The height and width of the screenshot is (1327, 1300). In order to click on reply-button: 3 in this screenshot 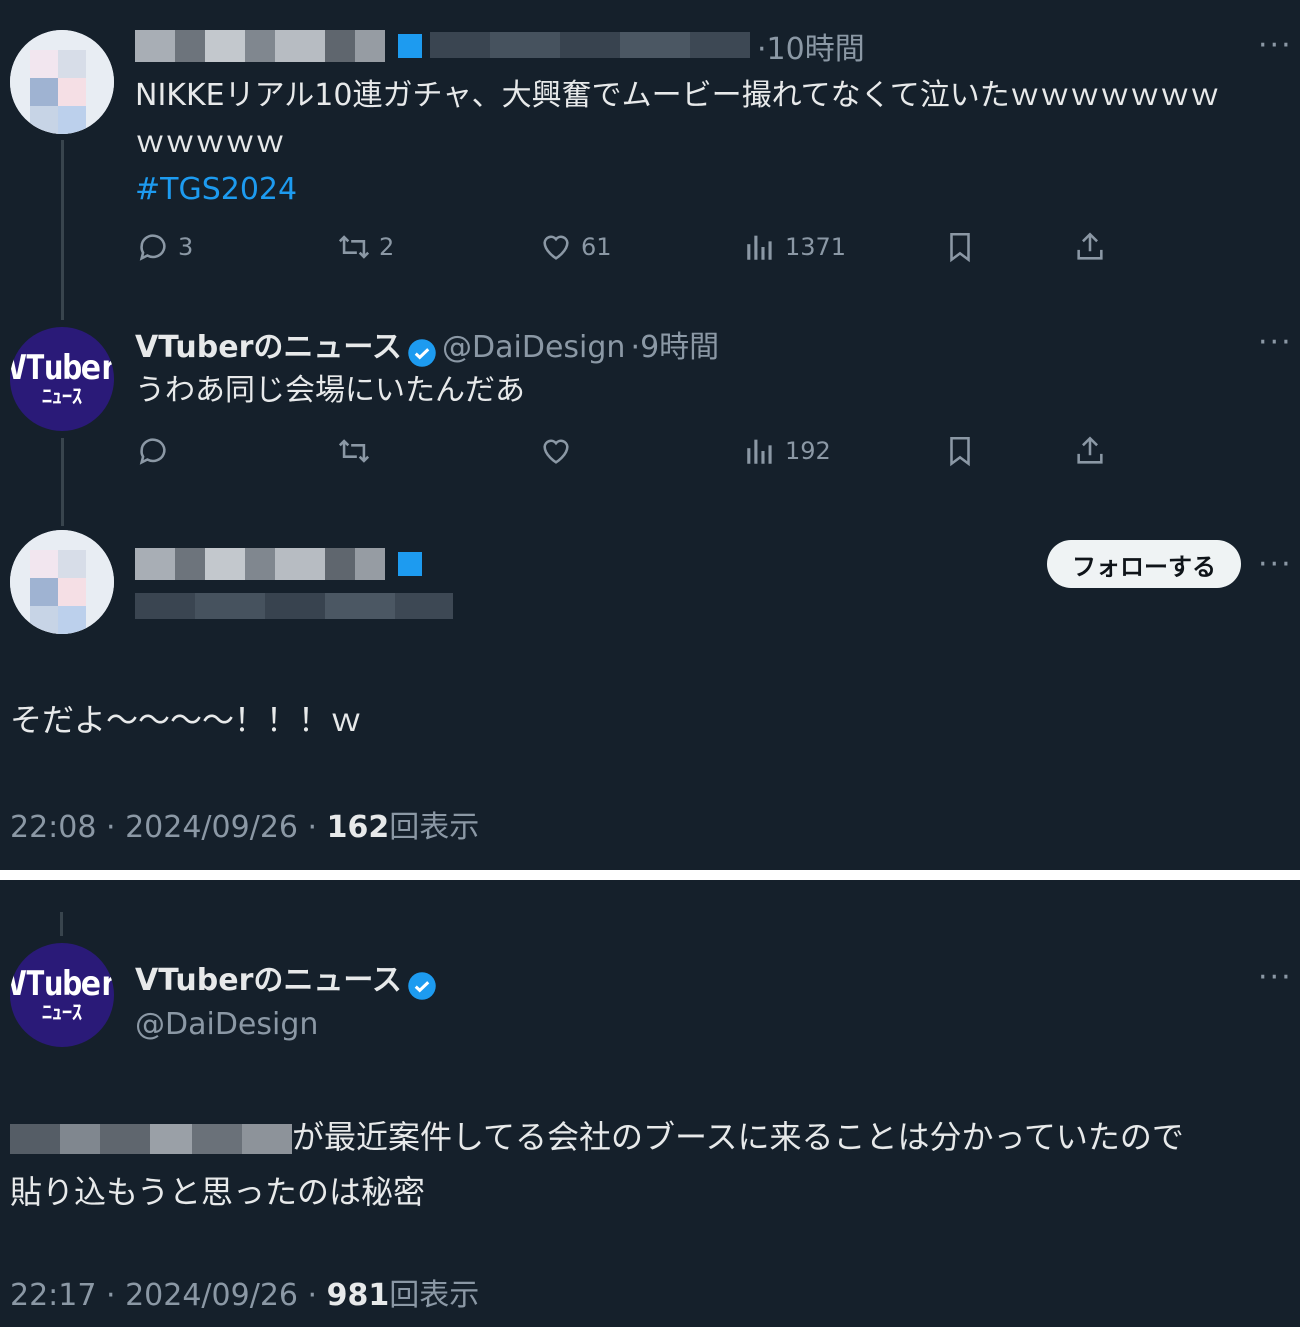, I will do `click(164, 247)`.